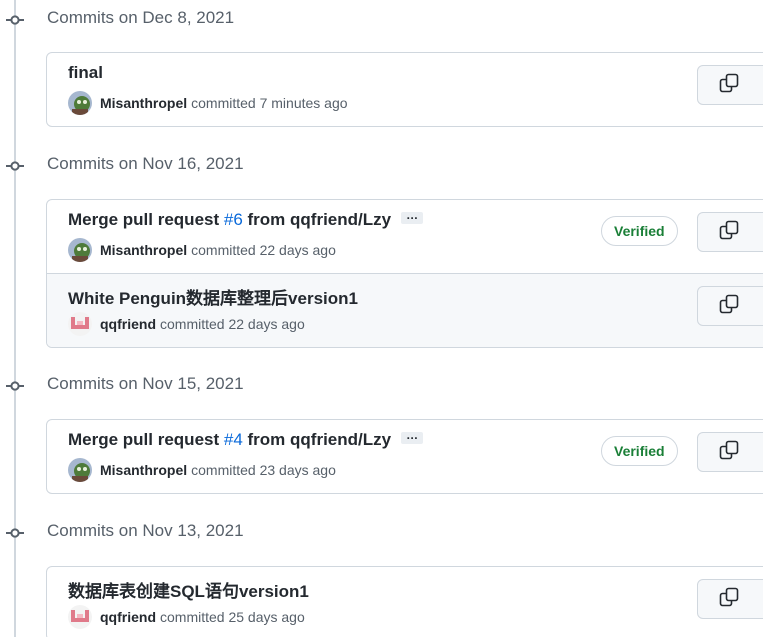 The height and width of the screenshot is (637, 763). I want to click on commit-meta: Misanthropel committed 7 minutes ago, so click(208, 103).